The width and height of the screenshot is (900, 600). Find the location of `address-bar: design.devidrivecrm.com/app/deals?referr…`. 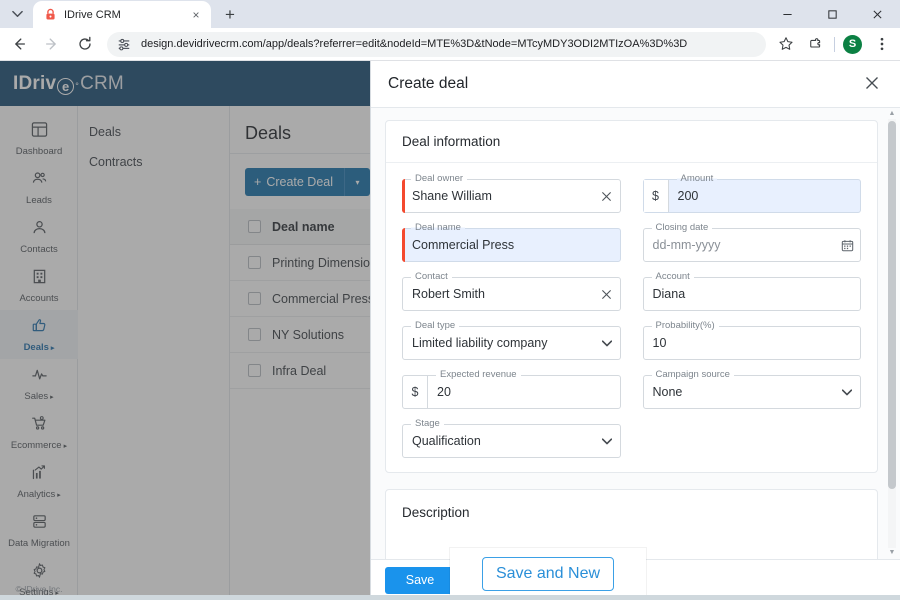

address-bar: design.devidrivecrm.com/app/deals?referr… is located at coordinates (436, 44).